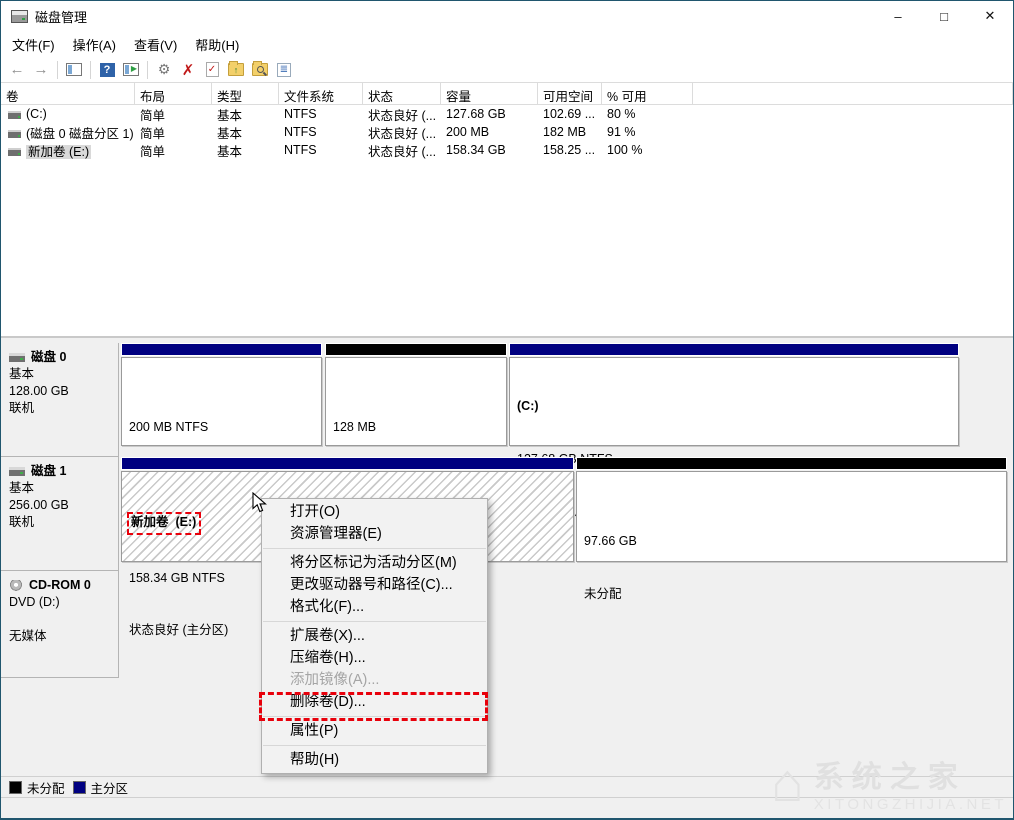 This screenshot has height=820, width=1014. Describe the element at coordinates (79, 787) in the screenshot. I see `legend-swatch-primary` at that location.